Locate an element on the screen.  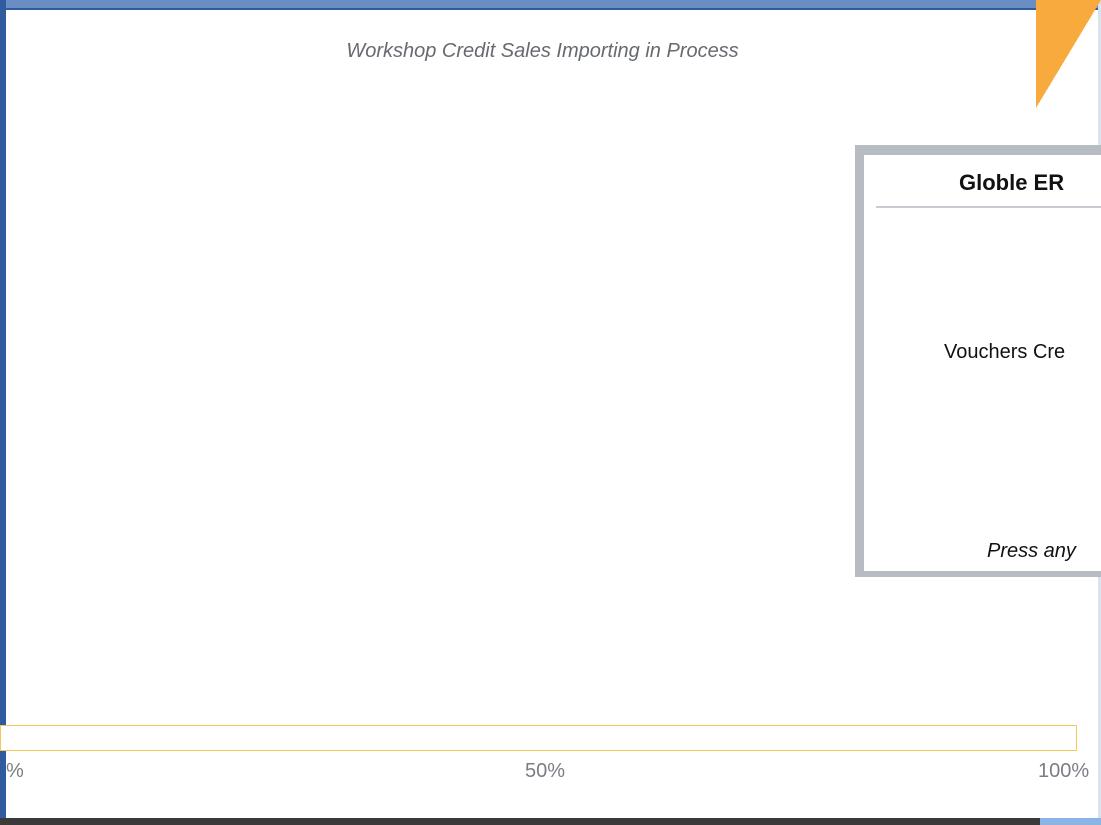
window-bottom-right-accent is located at coordinates (1070, 821).